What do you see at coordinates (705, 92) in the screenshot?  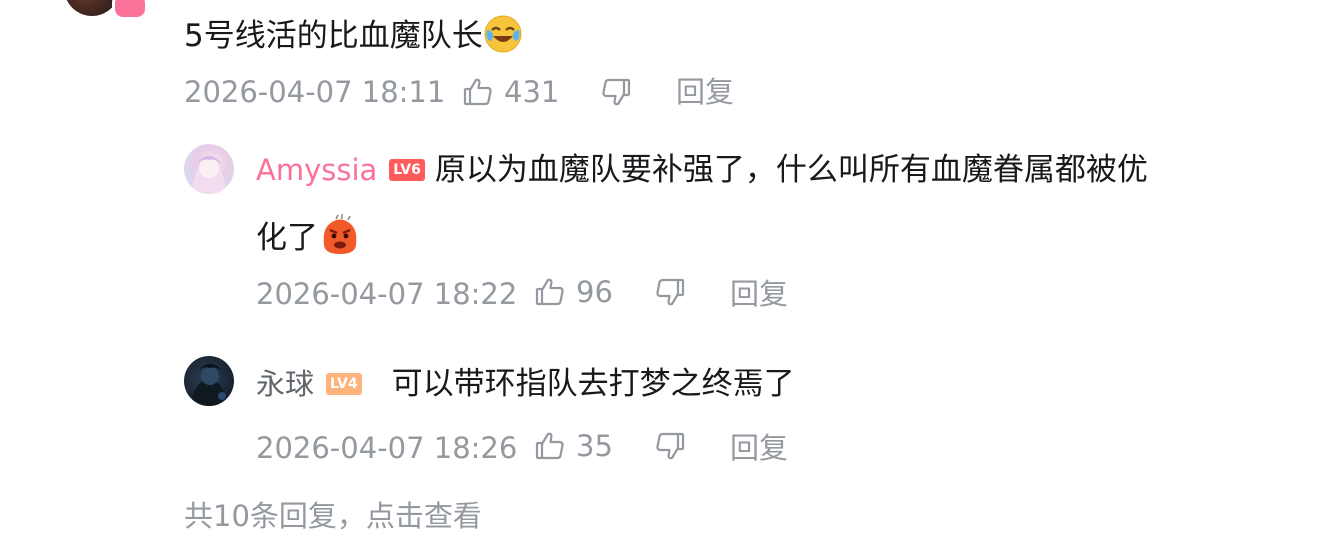 I see `root-reply-button: 回复` at bounding box center [705, 92].